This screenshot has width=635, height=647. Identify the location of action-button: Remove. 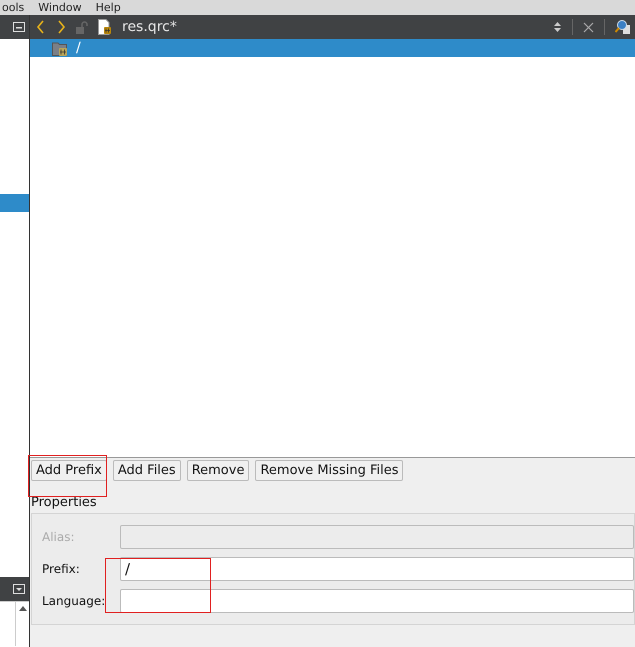
(218, 470).